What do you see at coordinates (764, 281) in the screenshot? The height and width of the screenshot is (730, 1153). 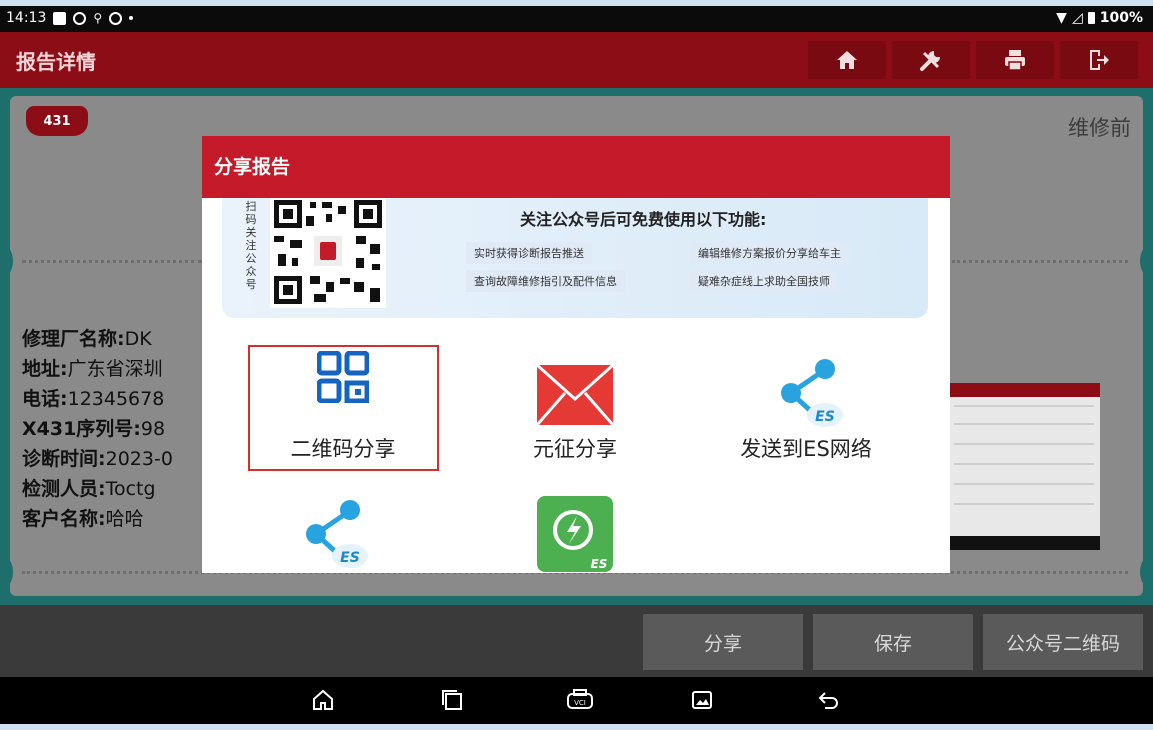 I see `feature-item: 疑难杂症线上求助全国技师` at bounding box center [764, 281].